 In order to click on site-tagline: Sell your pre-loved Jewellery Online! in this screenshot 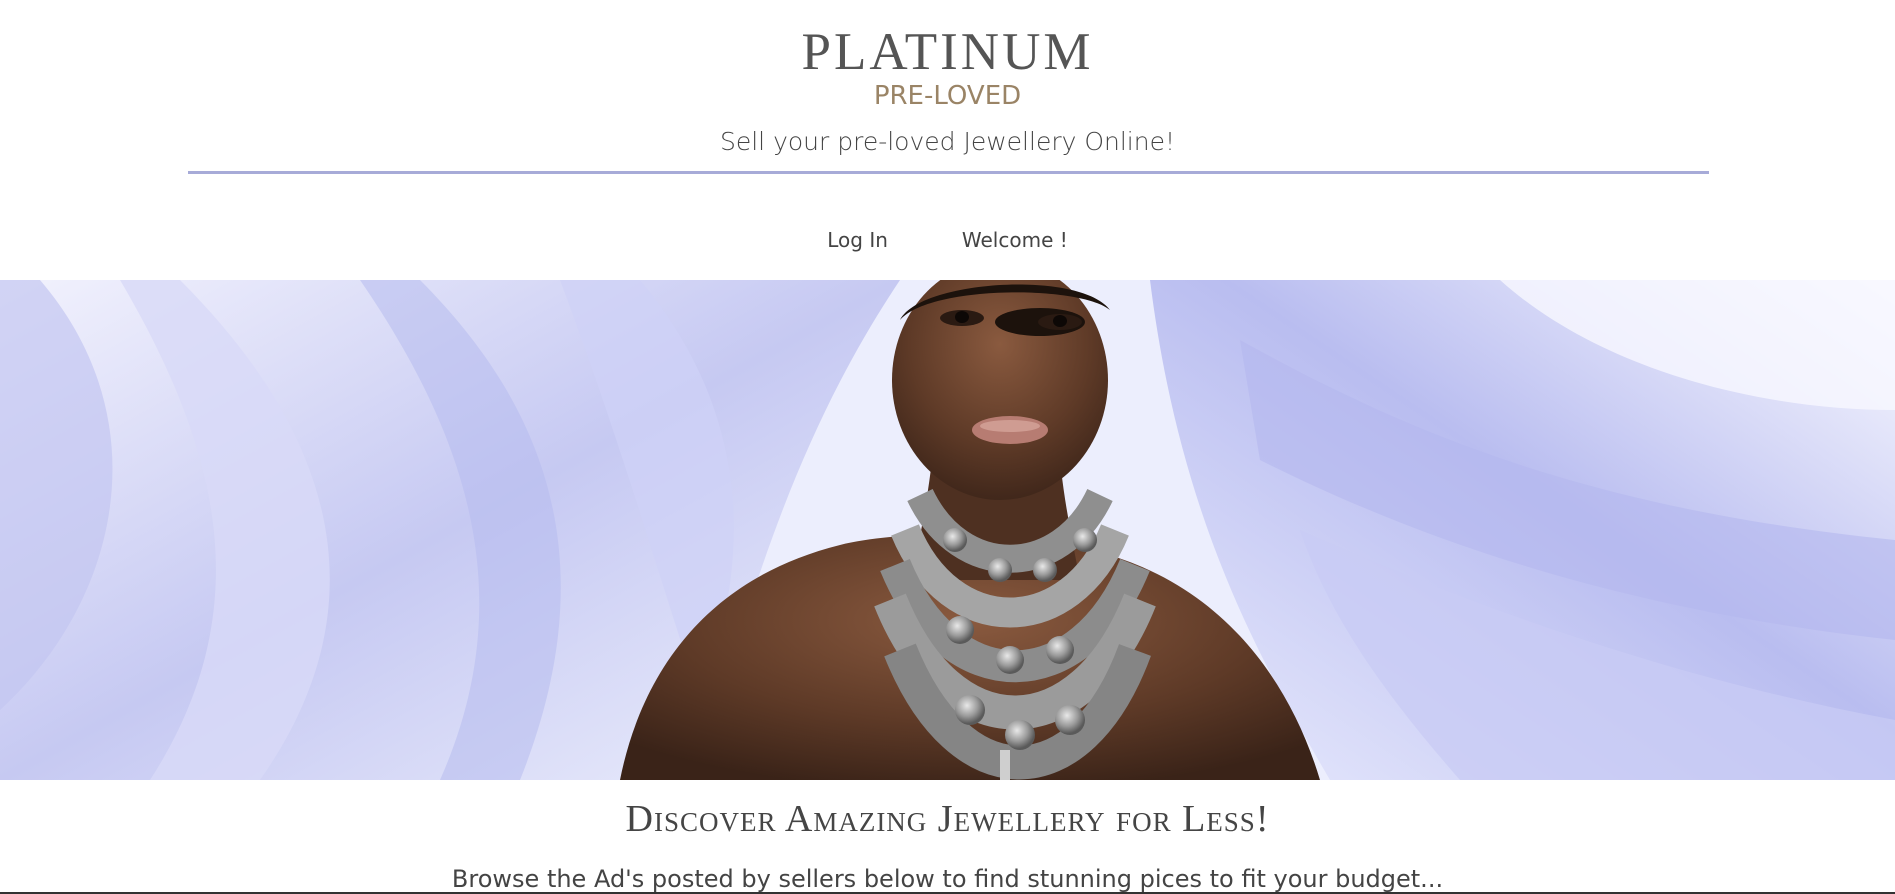, I will do `click(947, 141)`.